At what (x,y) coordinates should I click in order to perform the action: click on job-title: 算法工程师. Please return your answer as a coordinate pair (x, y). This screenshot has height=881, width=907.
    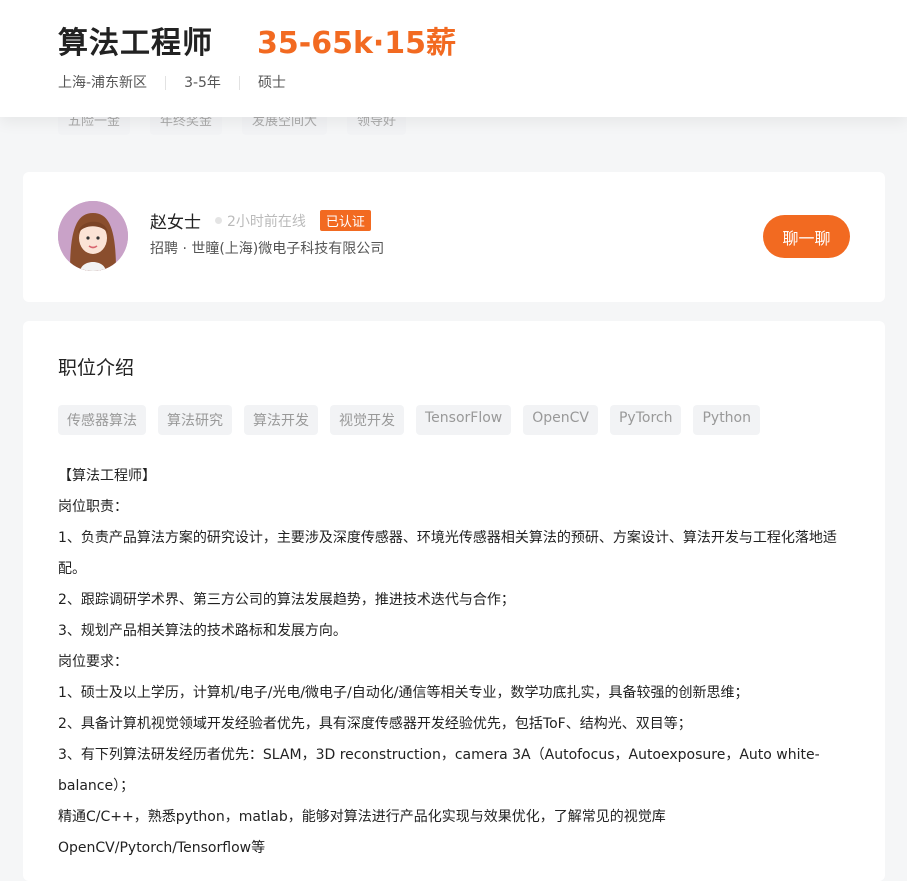
    Looking at the image, I should click on (135, 43).